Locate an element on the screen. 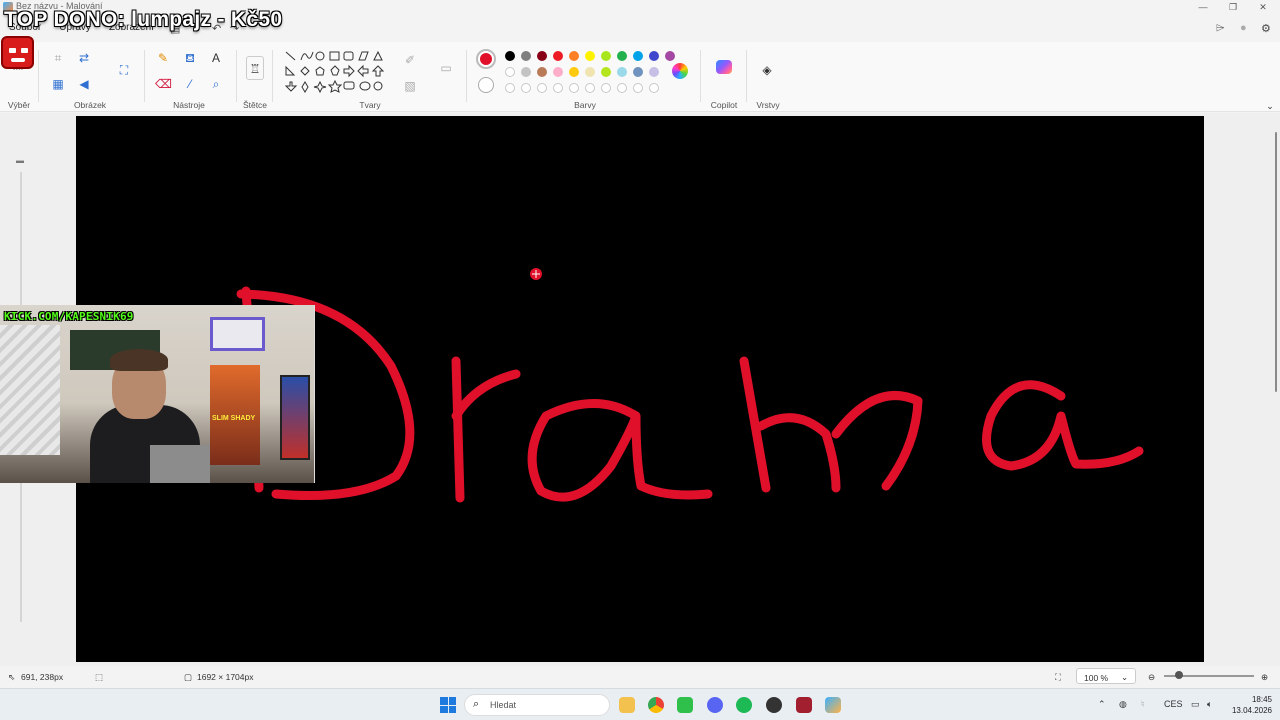  shapes-gallery is located at coordinates (337, 74).